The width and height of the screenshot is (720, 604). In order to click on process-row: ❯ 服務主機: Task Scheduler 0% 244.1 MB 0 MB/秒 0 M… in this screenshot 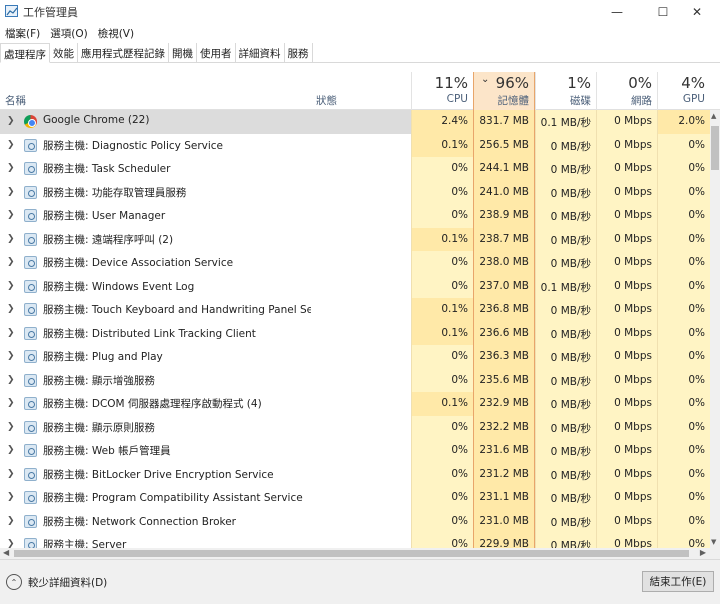, I will do `click(355, 169)`.